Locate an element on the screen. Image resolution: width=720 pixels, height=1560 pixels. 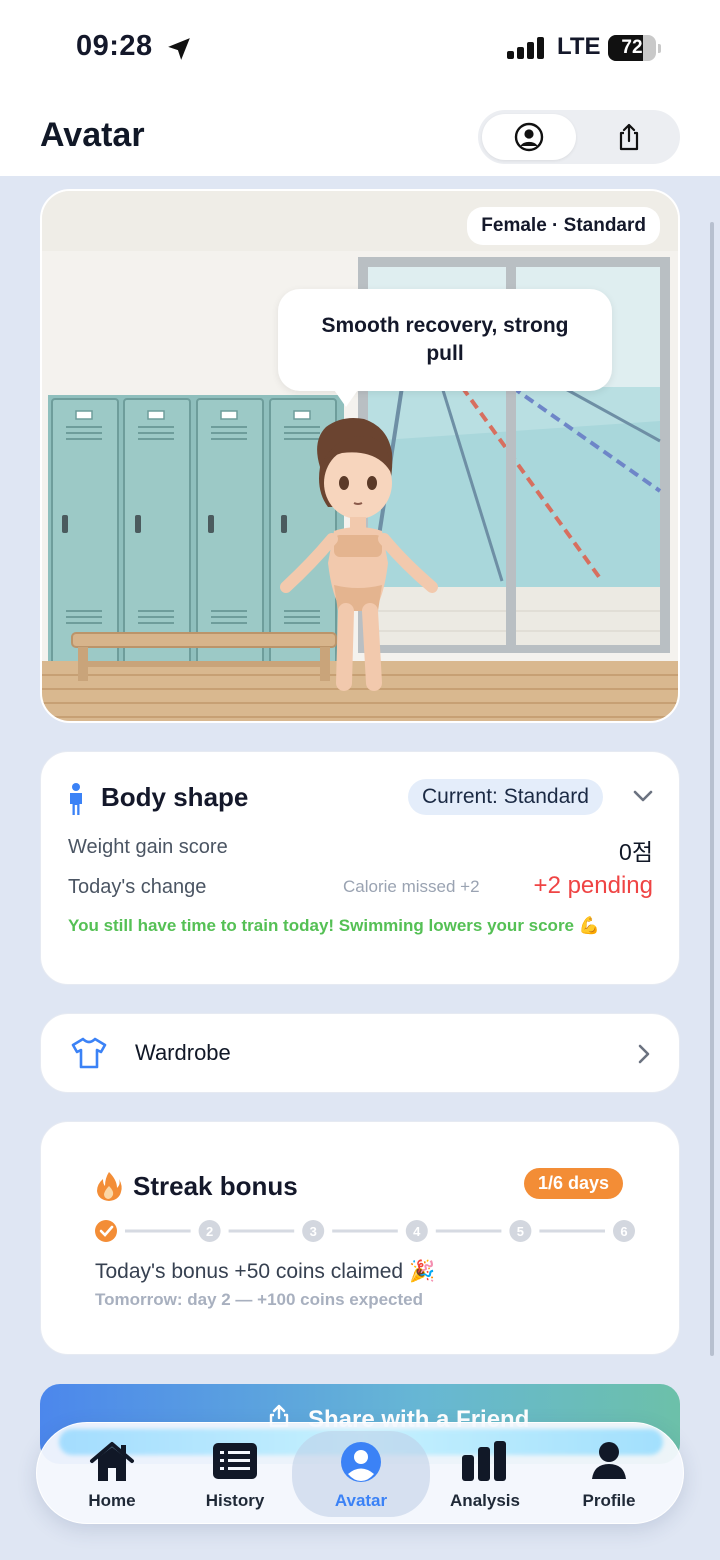
share-icon is located at coordinates (629, 137).